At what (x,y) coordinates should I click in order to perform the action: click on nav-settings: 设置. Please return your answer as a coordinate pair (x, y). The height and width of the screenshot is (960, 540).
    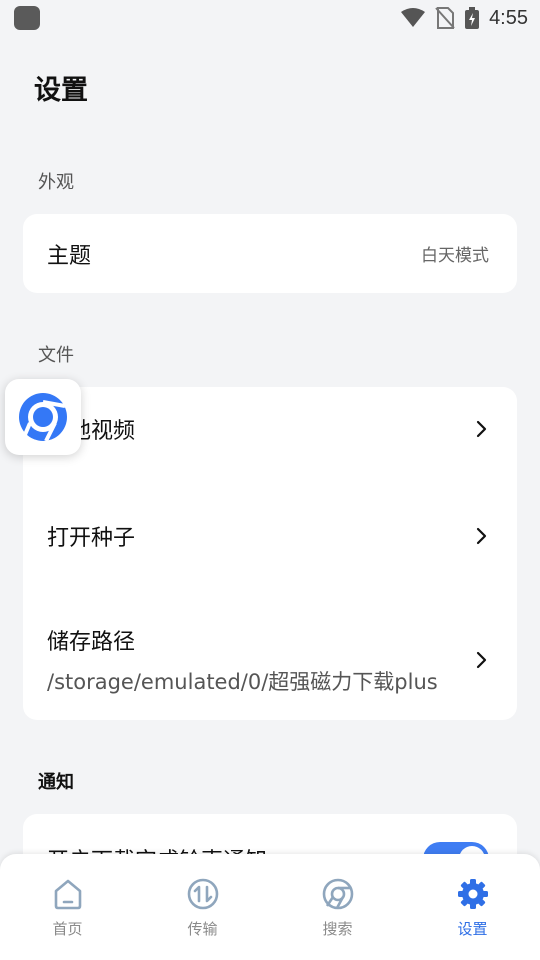
    Looking at the image, I should click on (472, 907).